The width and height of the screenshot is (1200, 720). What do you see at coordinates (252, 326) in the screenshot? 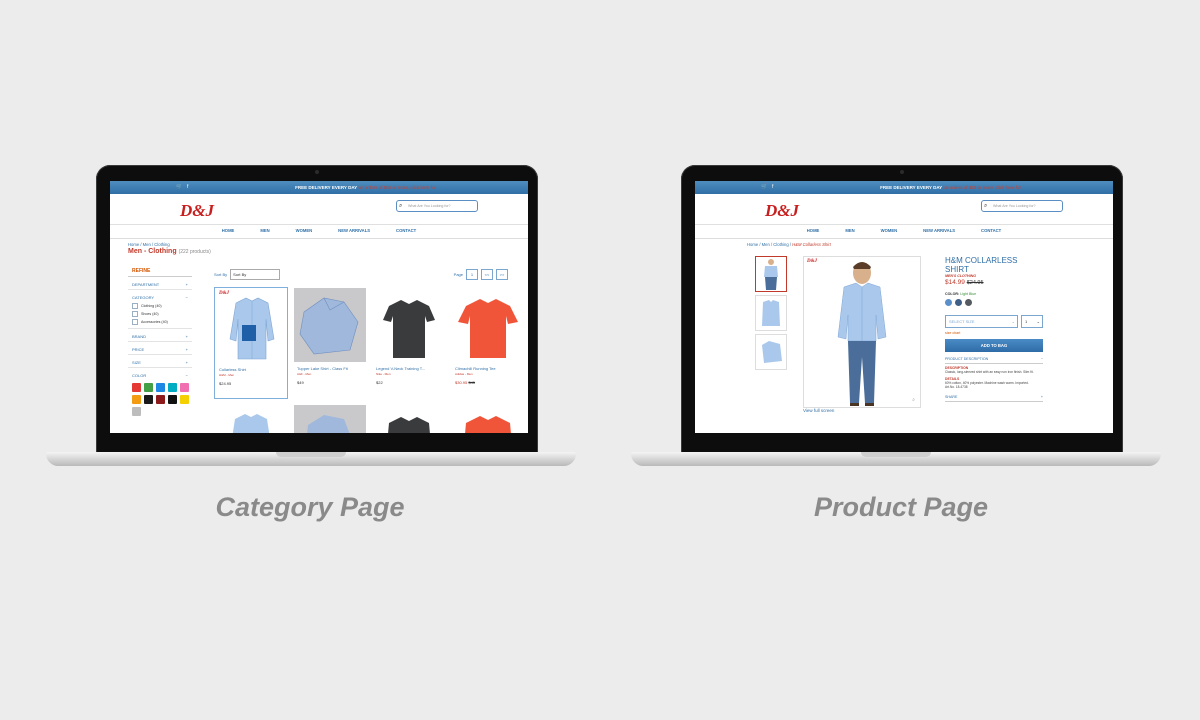
I see `product-image: D&J` at bounding box center [252, 326].